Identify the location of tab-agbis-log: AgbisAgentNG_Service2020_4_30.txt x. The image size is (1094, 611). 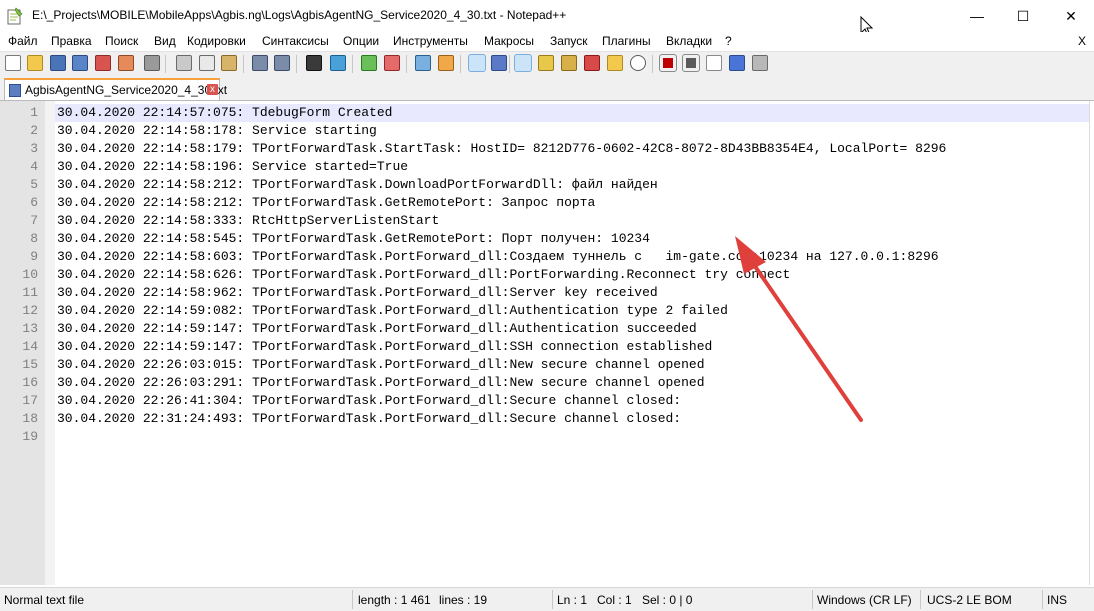
(115, 89).